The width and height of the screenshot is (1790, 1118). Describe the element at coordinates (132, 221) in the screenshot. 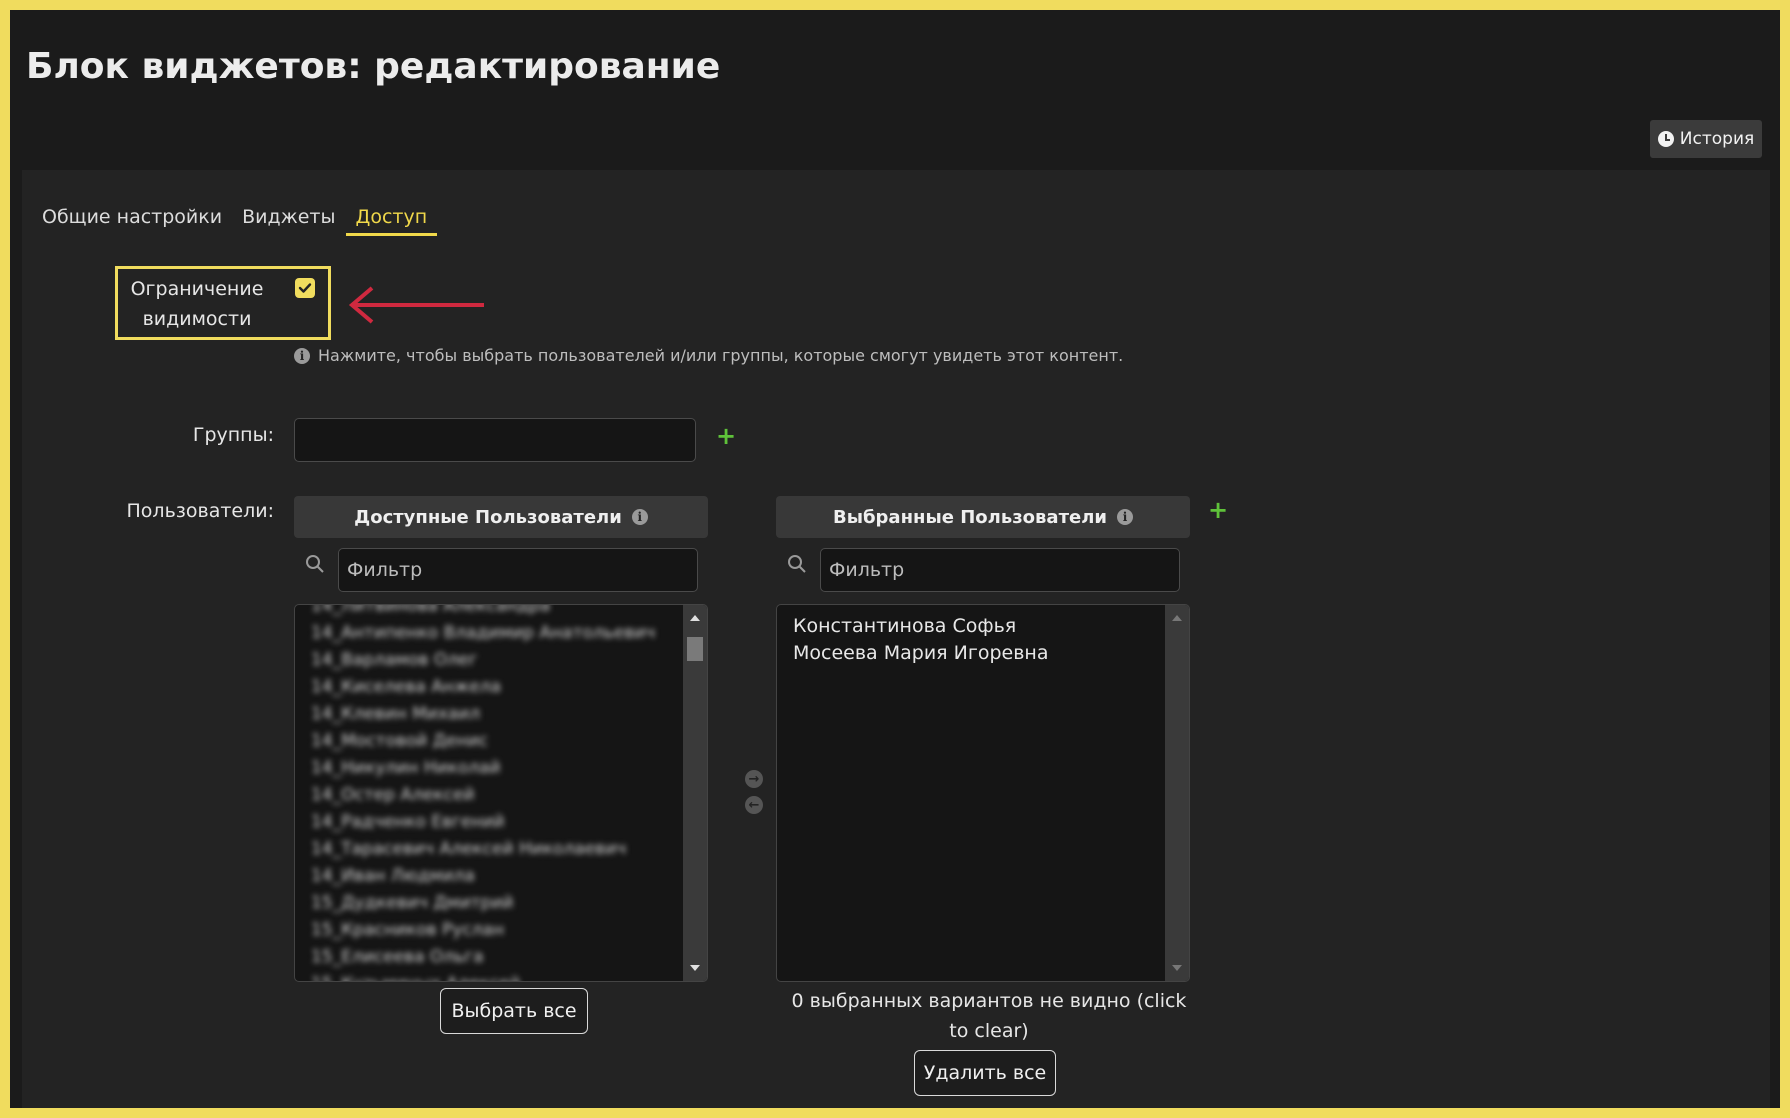

I see `tab-general-settings: Общие настройки` at that location.